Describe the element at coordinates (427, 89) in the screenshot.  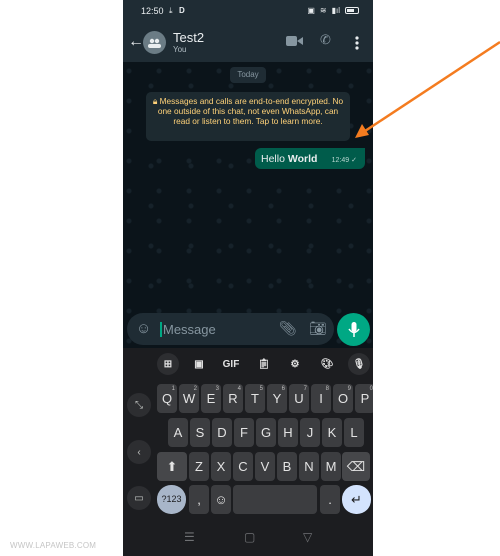
I see `annotation-arrow` at that location.